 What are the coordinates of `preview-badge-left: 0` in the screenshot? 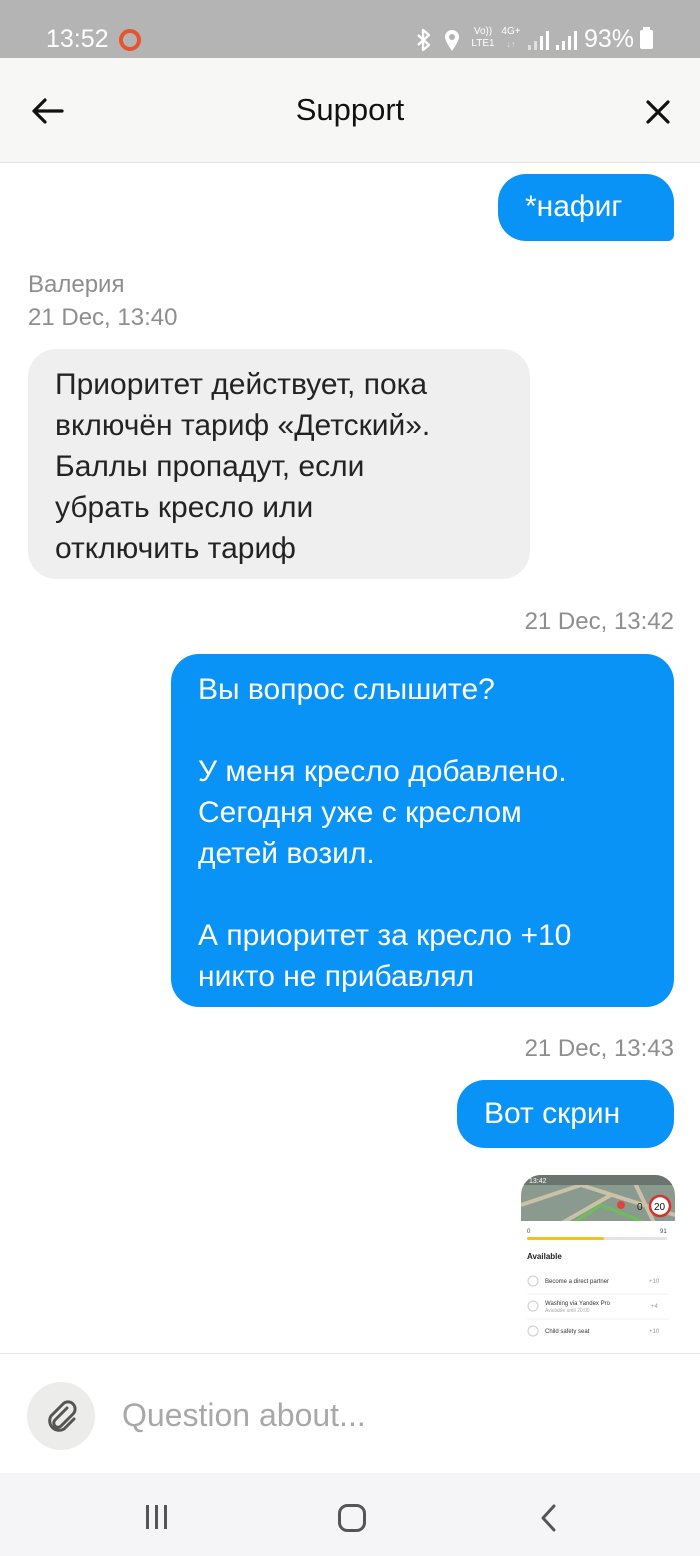 It's located at (640, 1207).